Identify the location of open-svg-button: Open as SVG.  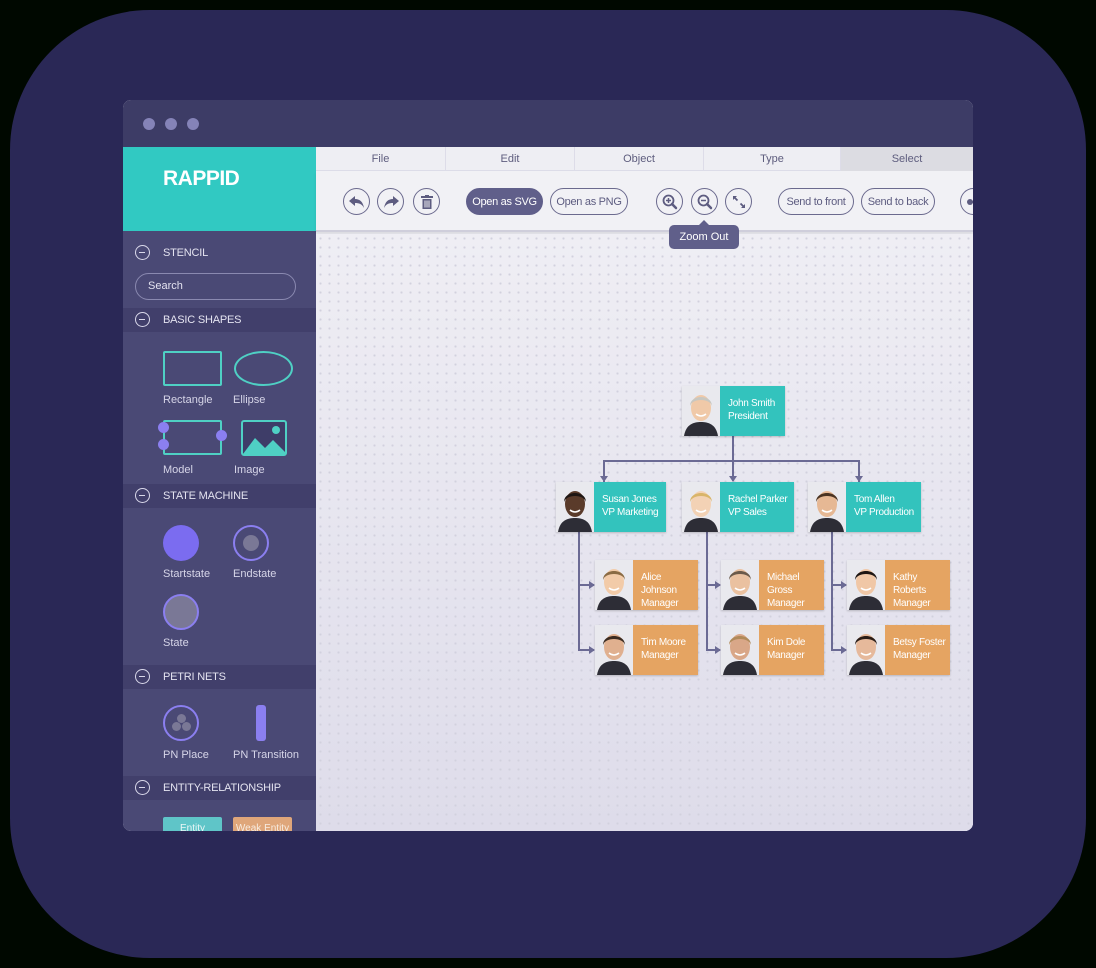
(504, 201).